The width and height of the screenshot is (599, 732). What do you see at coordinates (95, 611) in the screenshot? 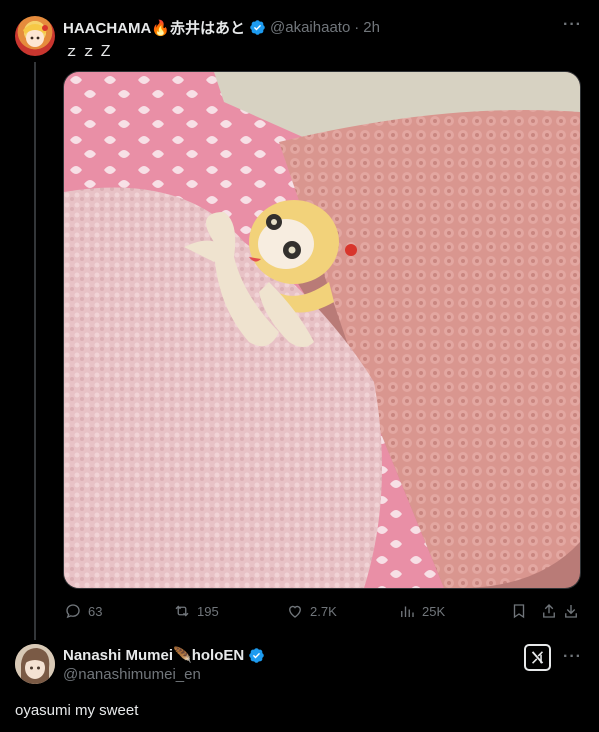
I see `reply-count: 63` at bounding box center [95, 611].